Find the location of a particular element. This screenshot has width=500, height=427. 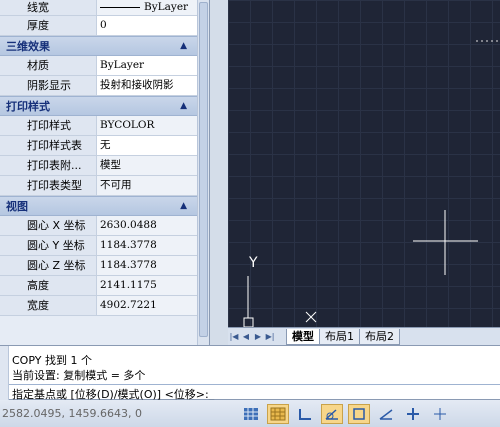

section-title: 三维效果 is located at coordinates (28, 46).